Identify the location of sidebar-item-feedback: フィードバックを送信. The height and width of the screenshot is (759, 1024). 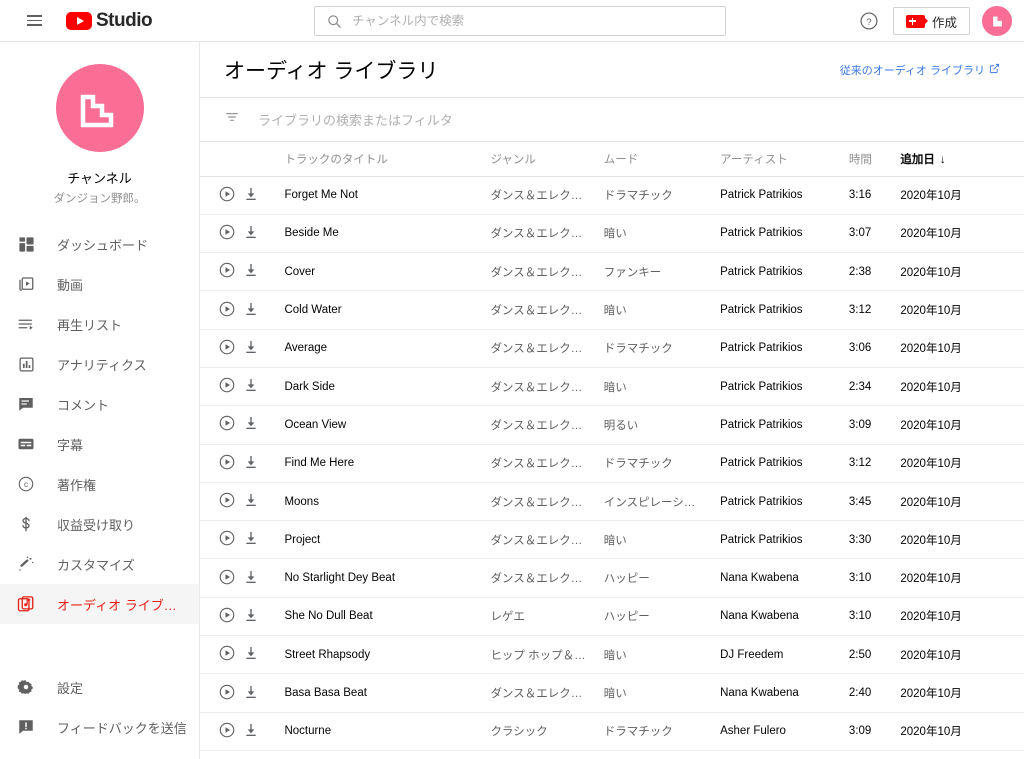
(99, 727).